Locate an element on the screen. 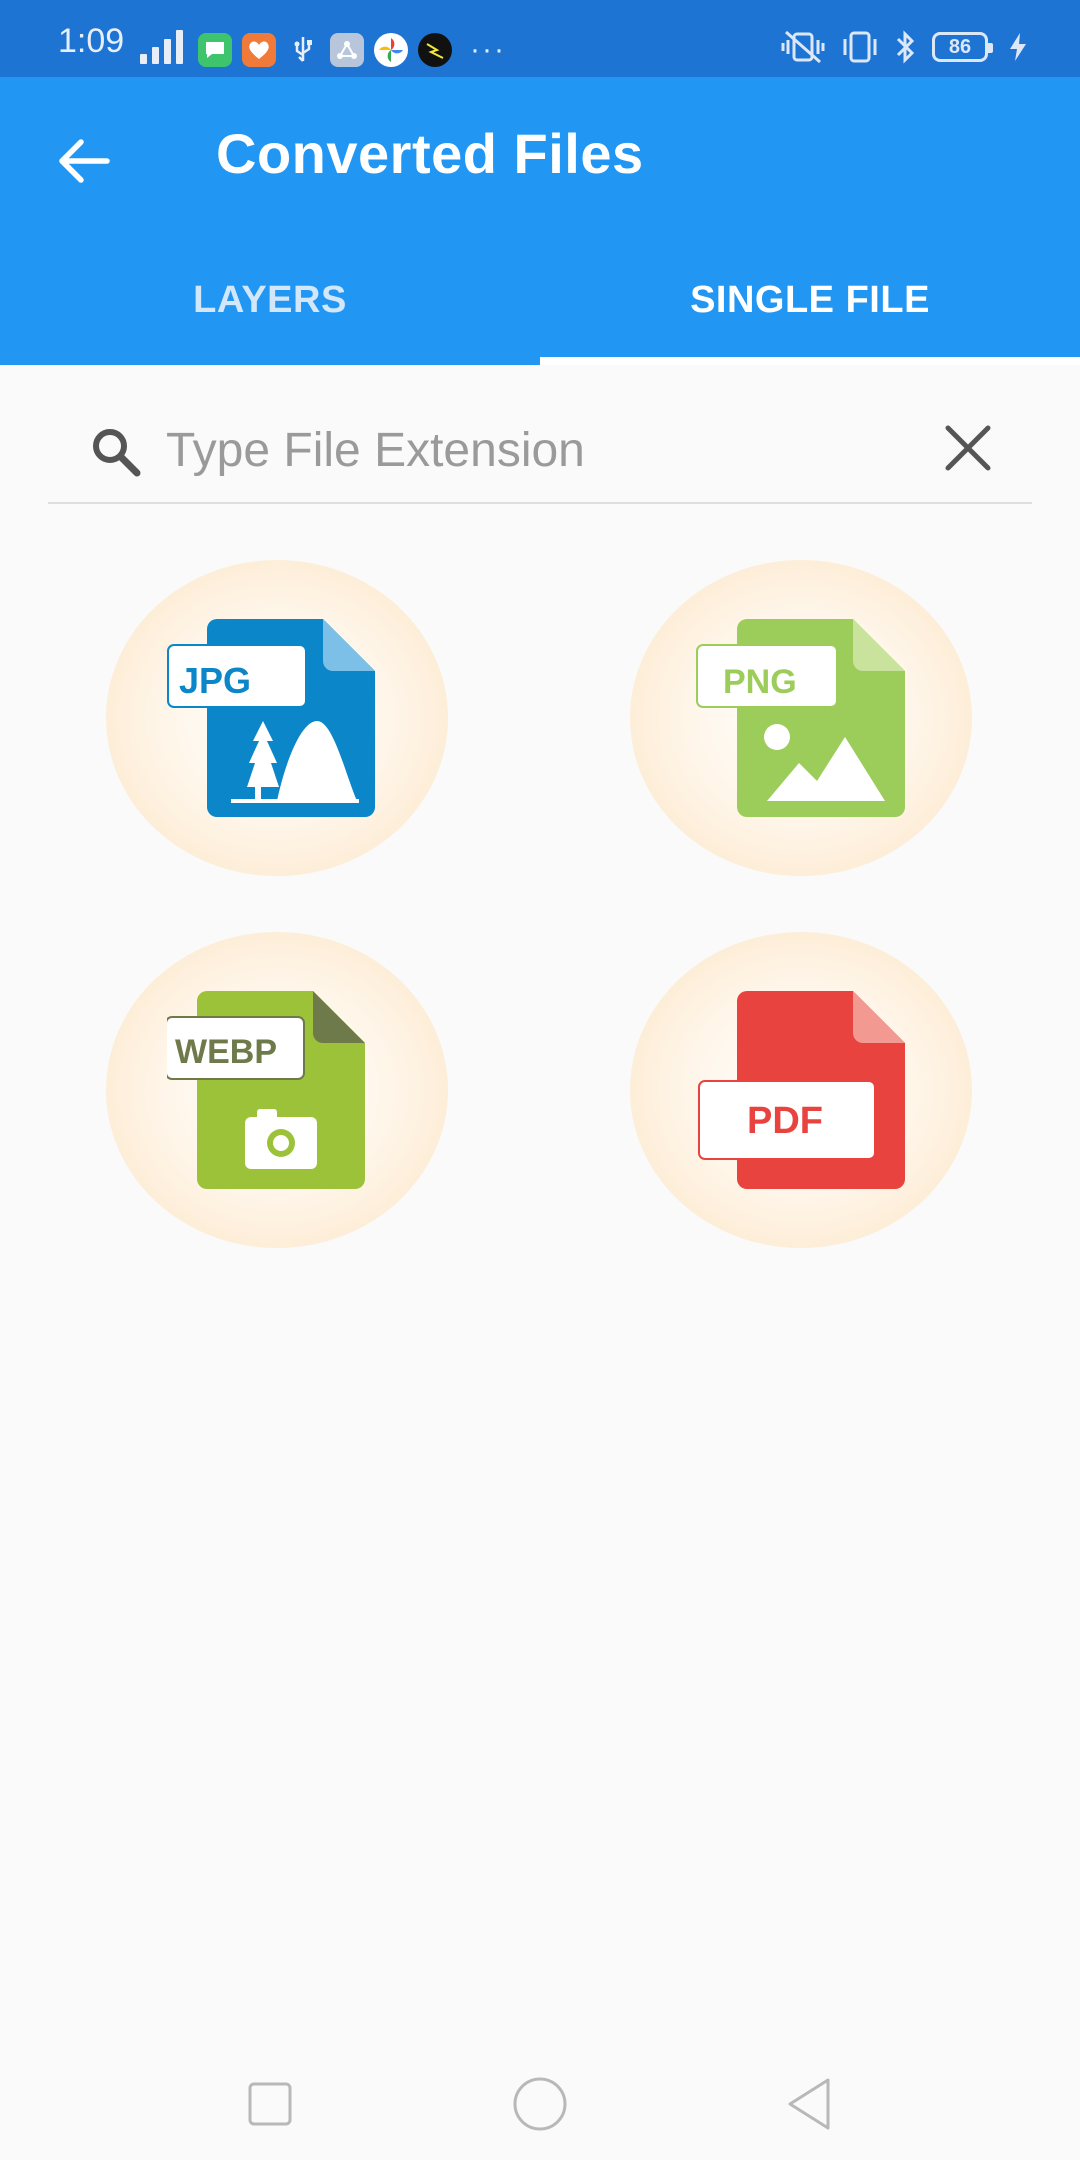 The height and width of the screenshot is (2160, 1080). status-time: 1:09 is located at coordinates (91, 41).